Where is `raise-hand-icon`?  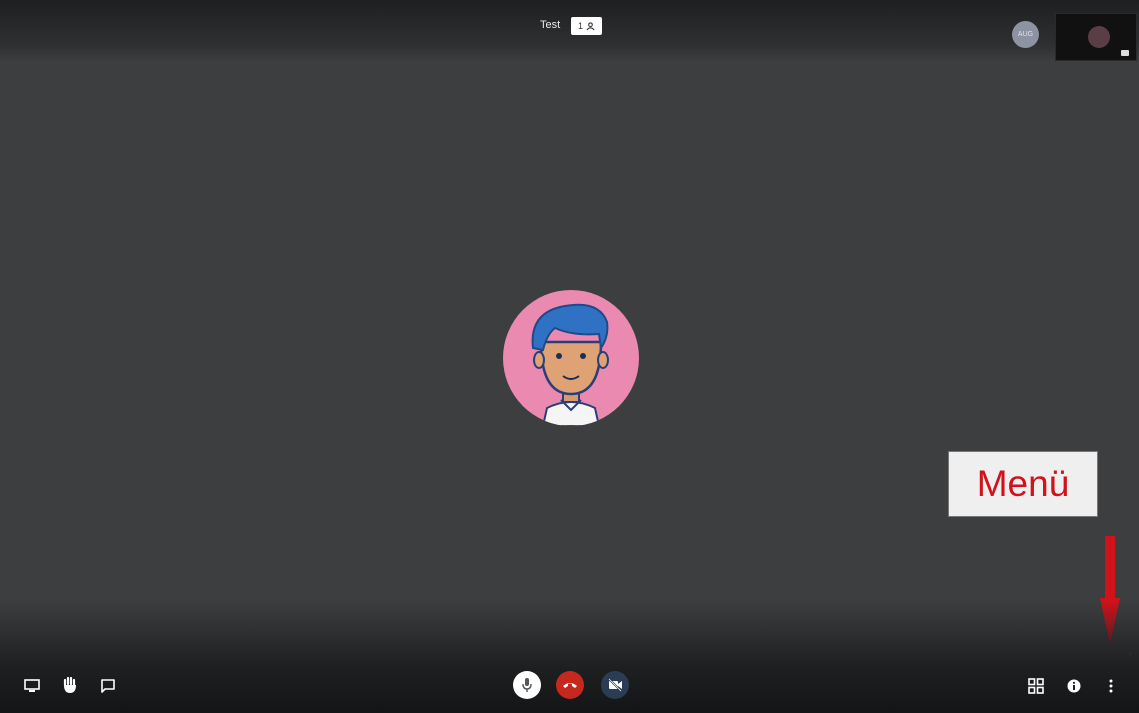
raise-hand-icon is located at coordinates (69, 684).